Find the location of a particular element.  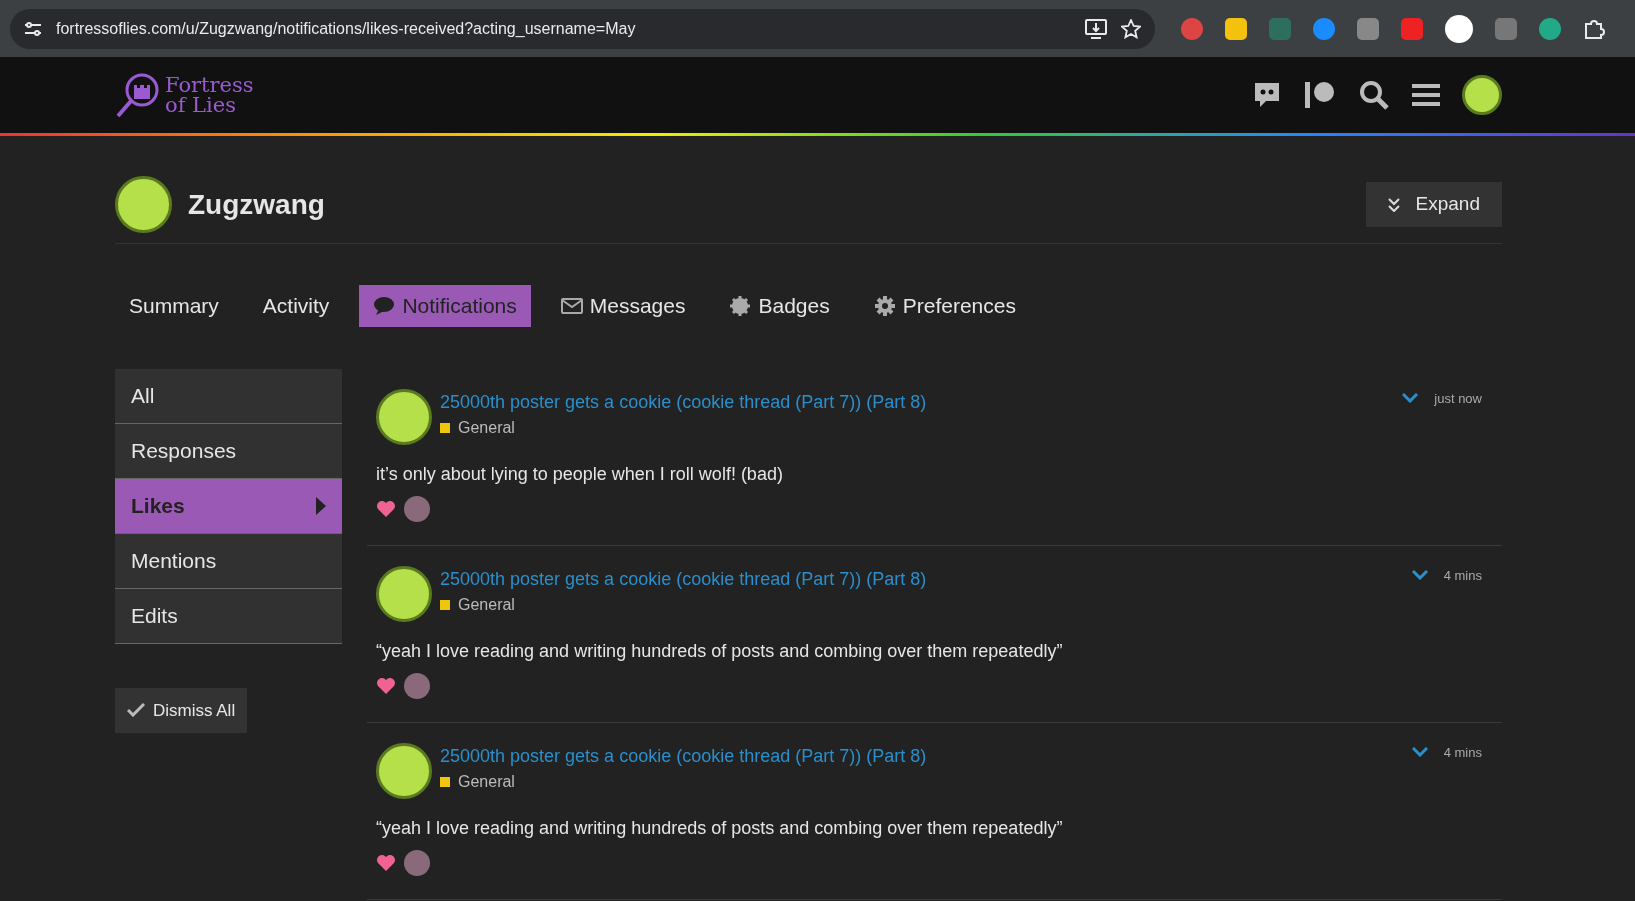

address-bar: fortressoflies.com/u/Zugzwang/notifications/likes-received?acting_username=May is located at coordinates (582, 28).